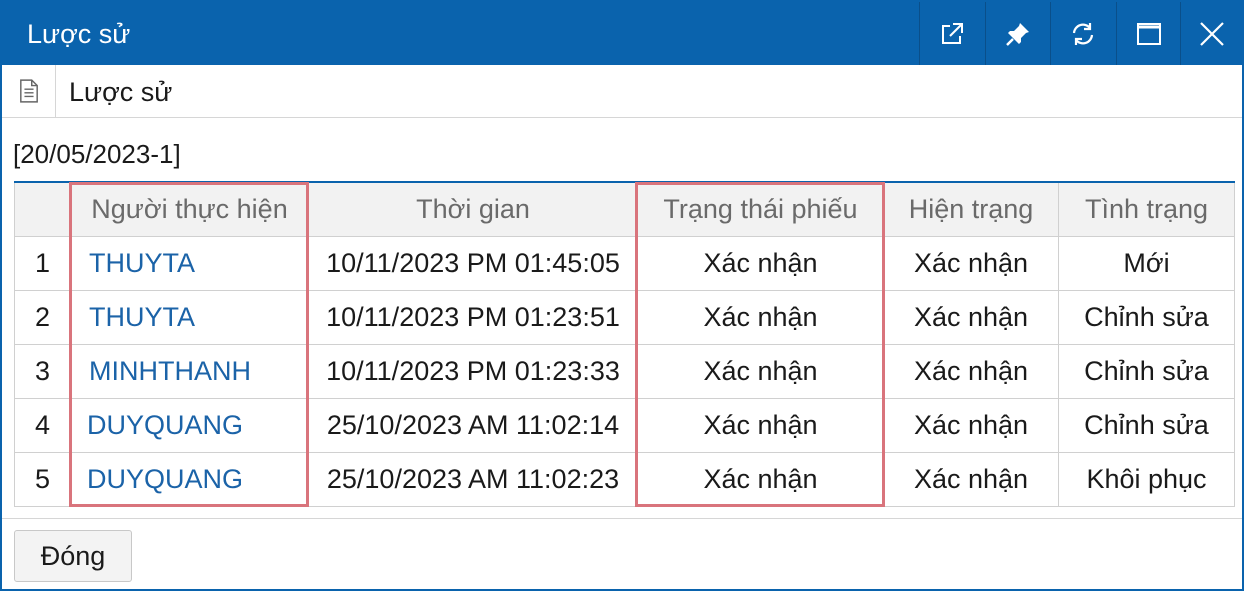 The height and width of the screenshot is (591, 1244). Describe the element at coordinates (79, 34) in the screenshot. I see `window-title: Lược sử` at that location.